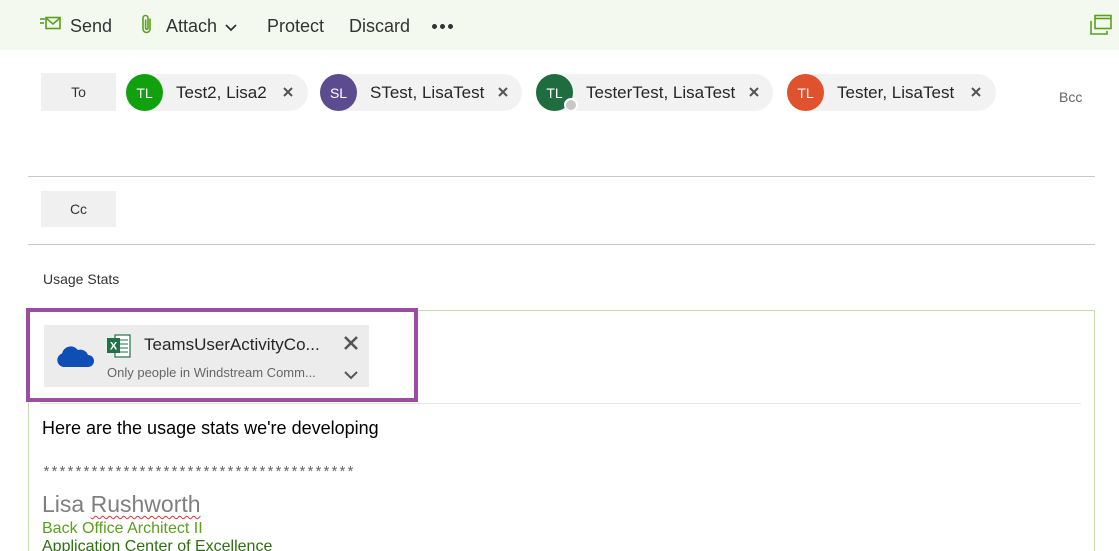 Image resolution: width=1119 pixels, height=551 pixels. I want to click on paperclip-icon, so click(147, 26).